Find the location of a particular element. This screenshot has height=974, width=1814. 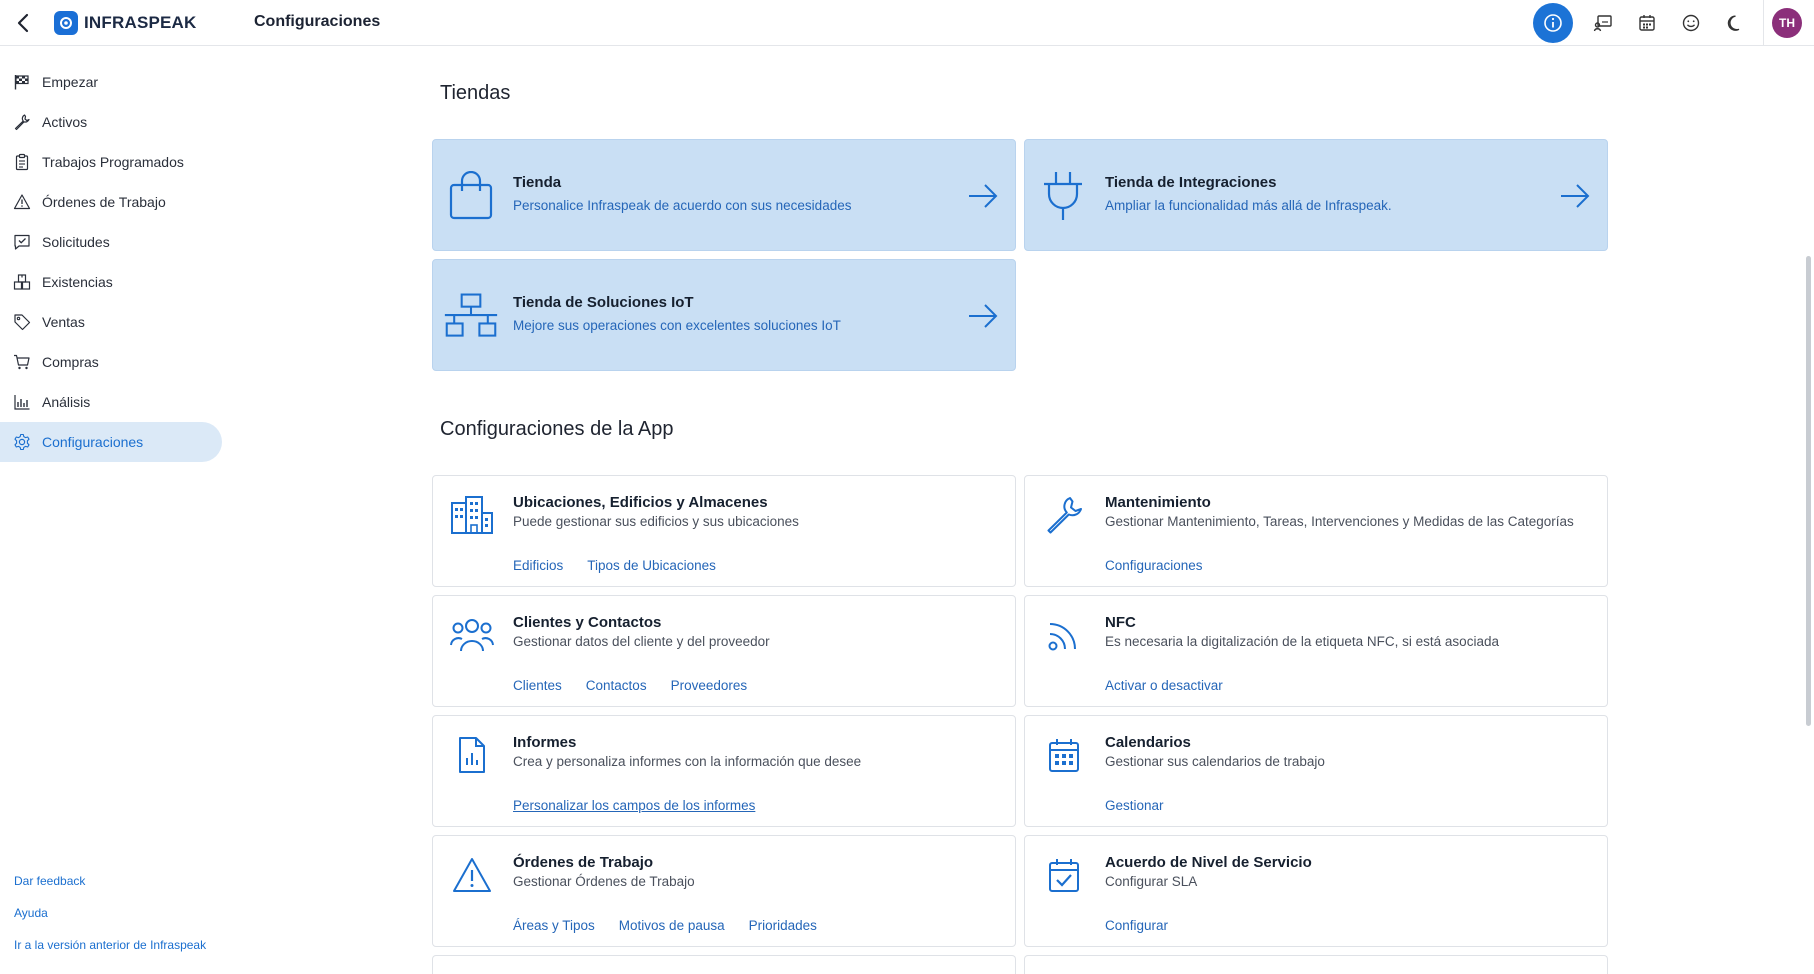

infraspeak-logo-icon is located at coordinates (66, 23).